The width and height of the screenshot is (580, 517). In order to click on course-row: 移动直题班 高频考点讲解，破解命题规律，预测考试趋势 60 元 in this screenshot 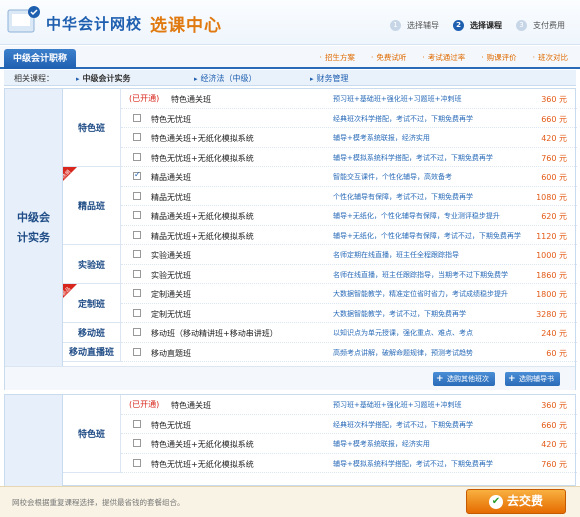, I will do `click(349, 352)`.